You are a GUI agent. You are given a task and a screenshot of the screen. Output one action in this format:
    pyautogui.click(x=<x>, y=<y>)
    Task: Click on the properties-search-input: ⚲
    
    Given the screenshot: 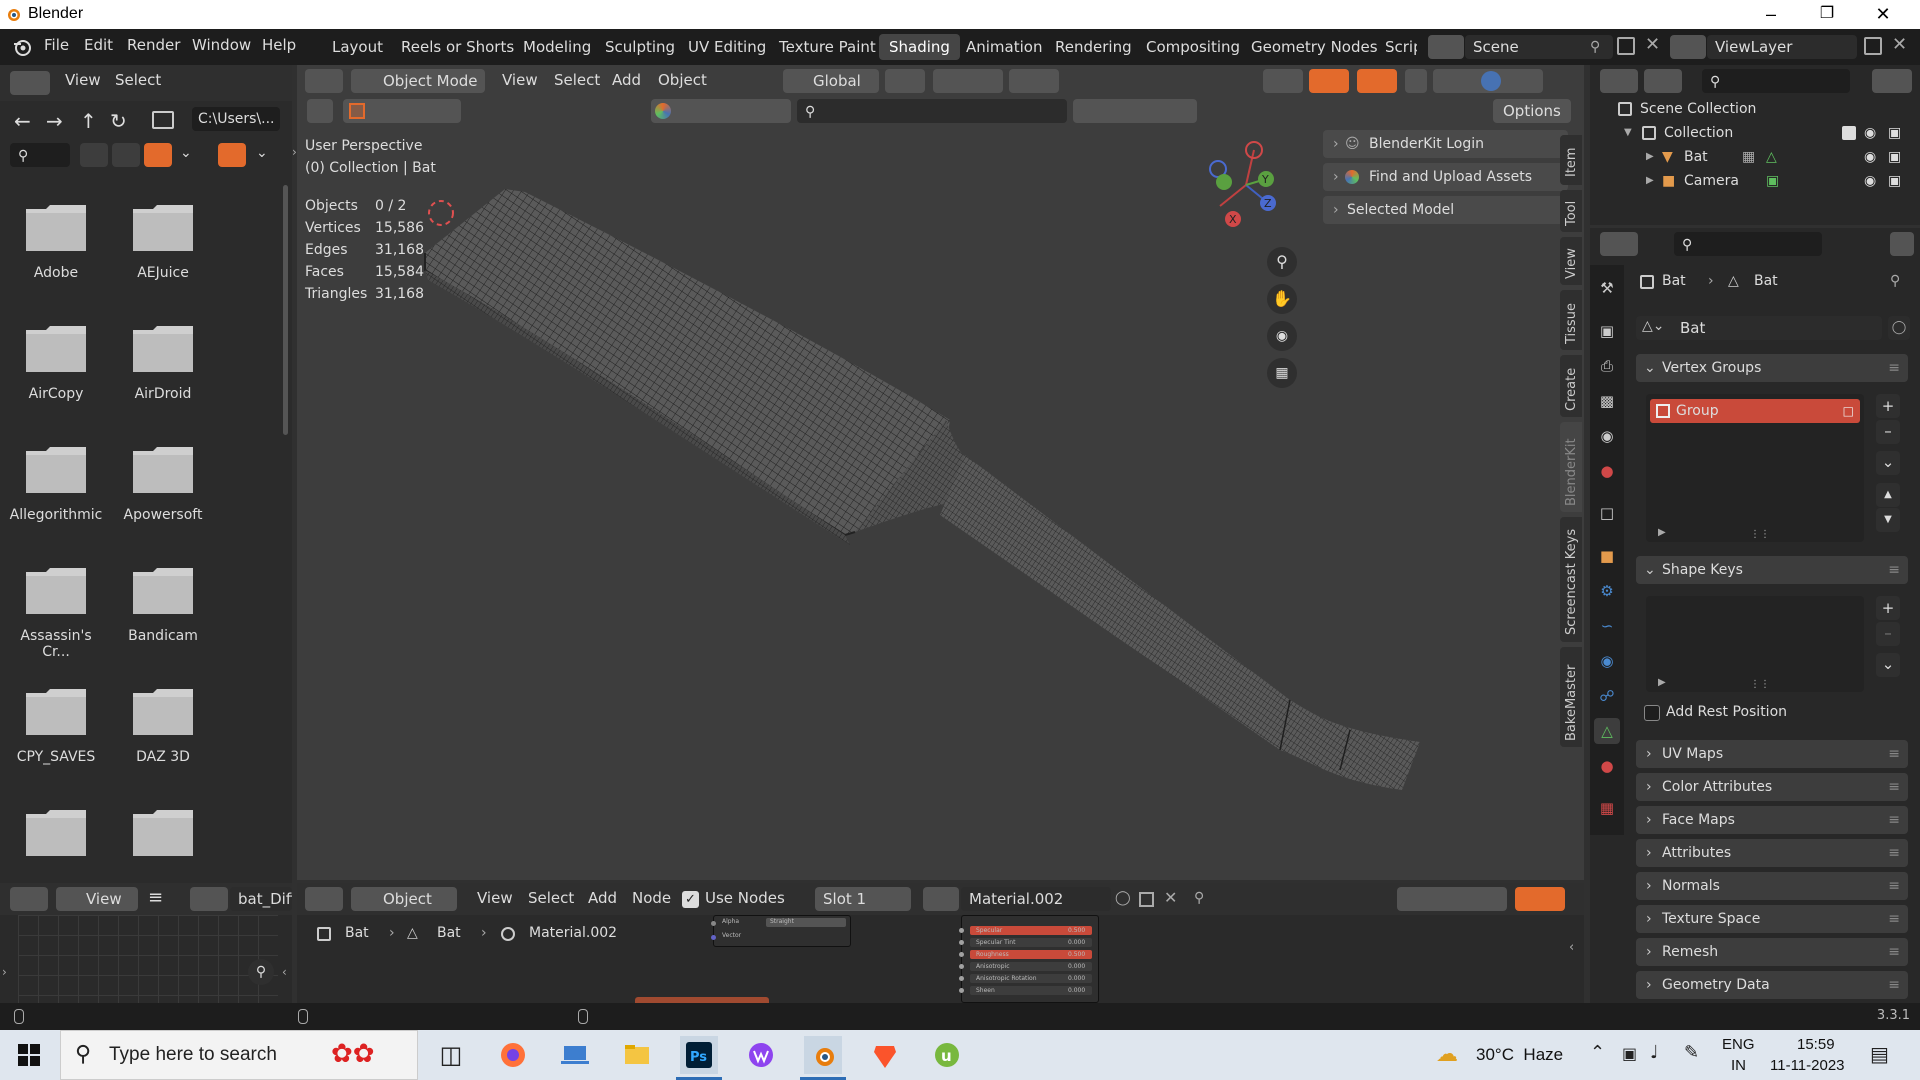 What is the action you would take?
    pyautogui.click(x=1748, y=244)
    